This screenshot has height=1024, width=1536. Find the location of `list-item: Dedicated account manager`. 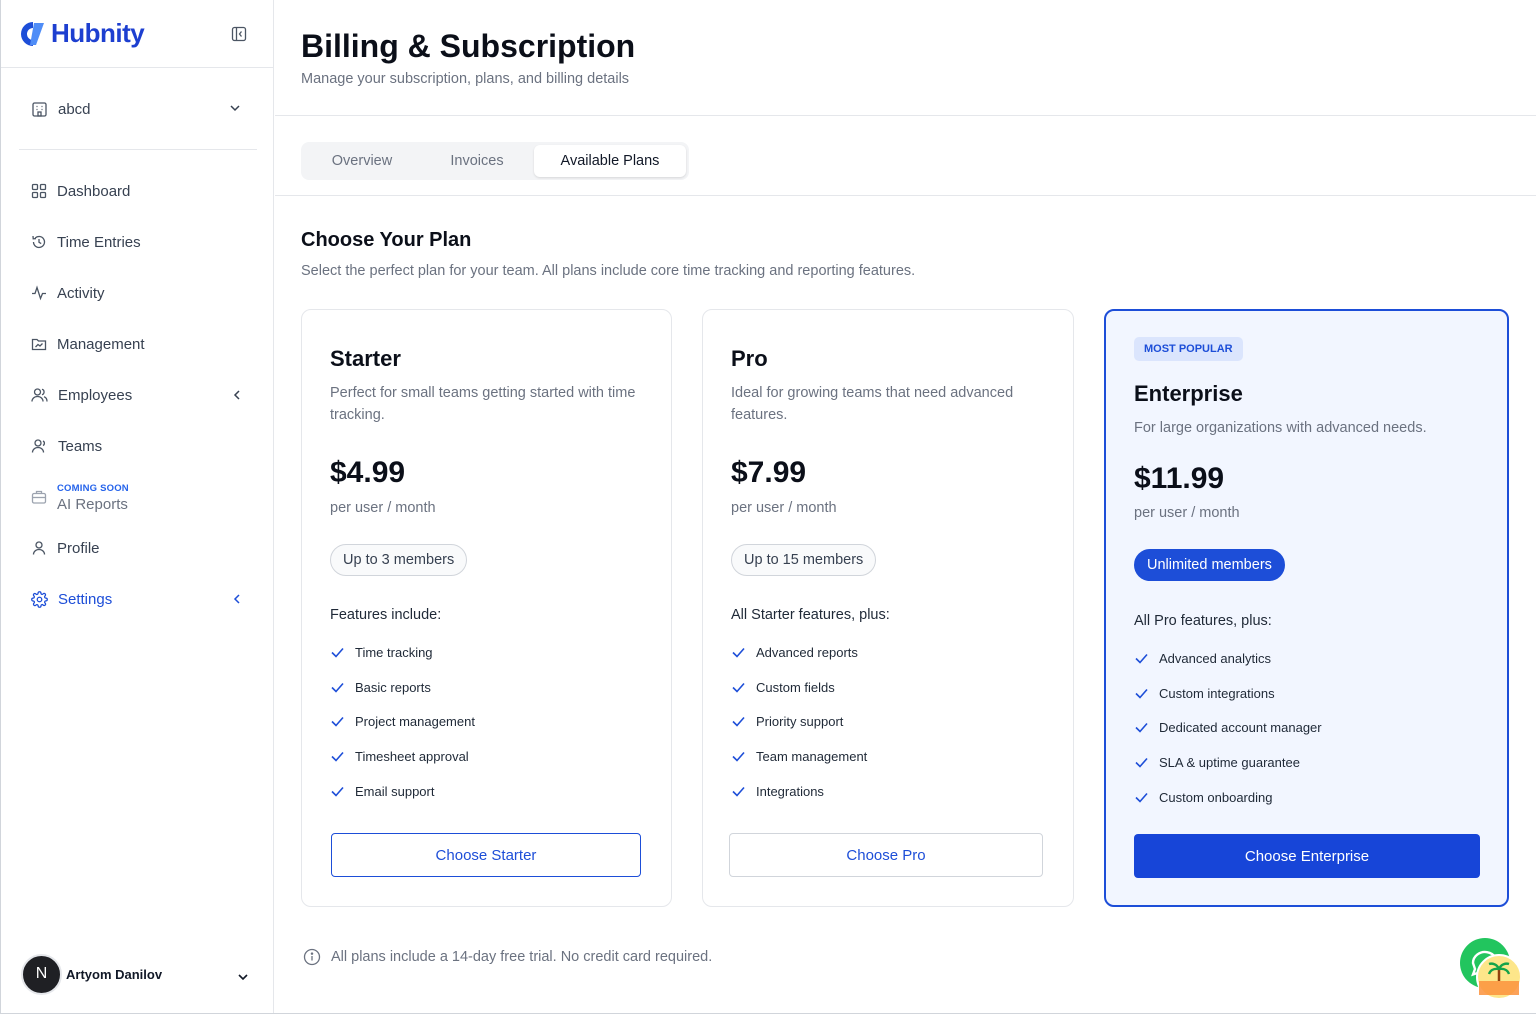

list-item: Dedicated account manager is located at coordinates (1228, 727).